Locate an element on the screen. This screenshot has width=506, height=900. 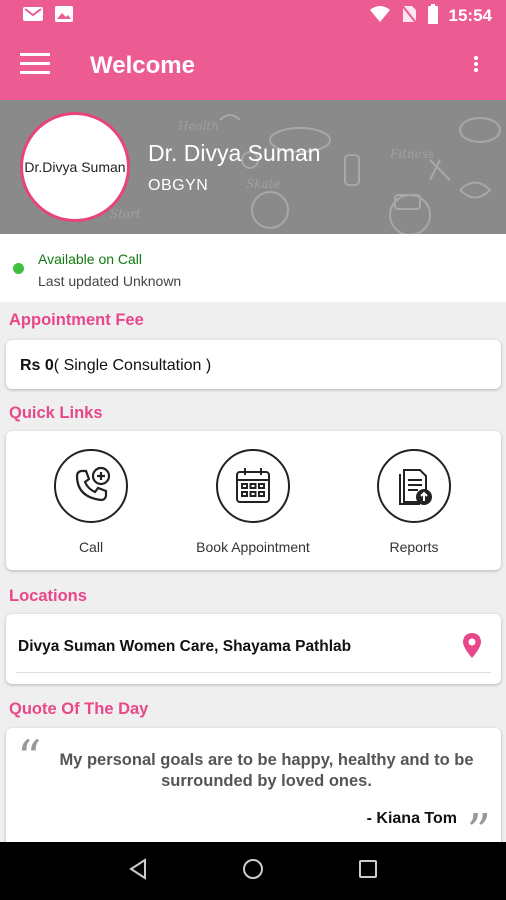
quick-link-label: Book Appointment is located at coordinates (253, 547).